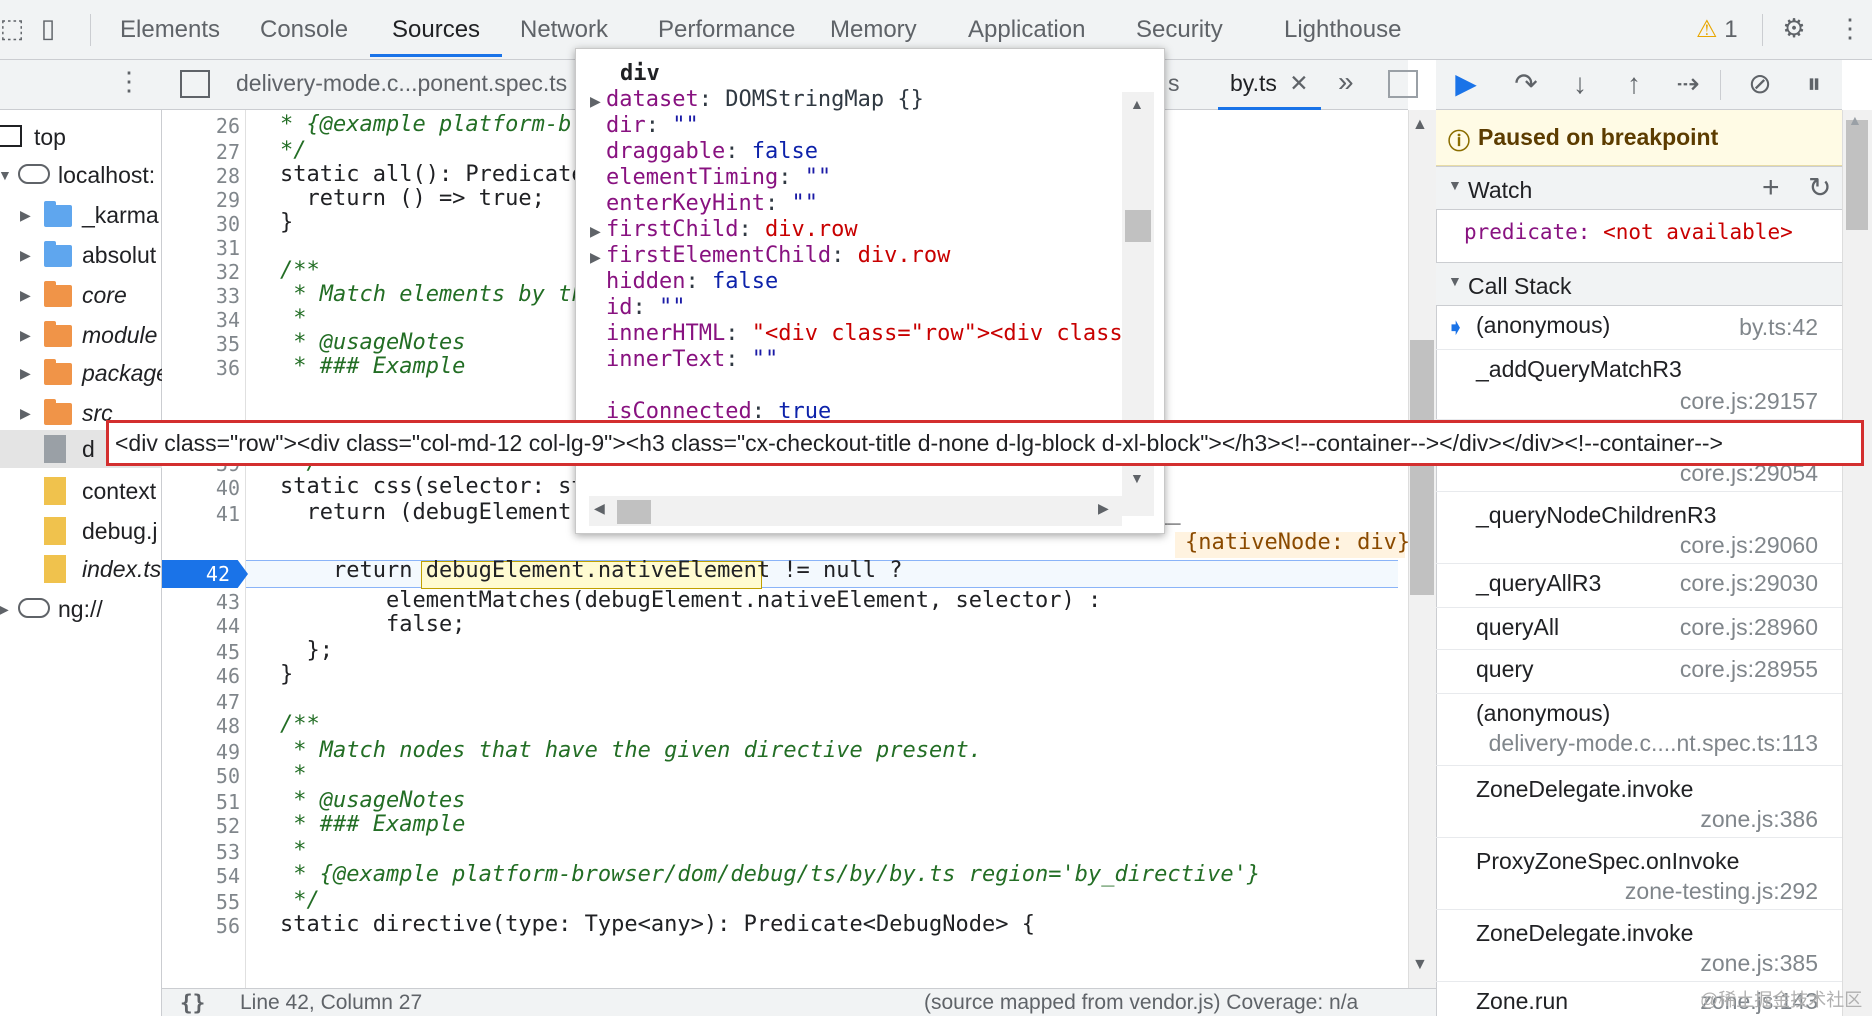 The image size is (1872, 1016). What do you see at coordinates (372, 824) in the screenshot?
I see `code-line: * ### Example` at bounding box center [372, 824].